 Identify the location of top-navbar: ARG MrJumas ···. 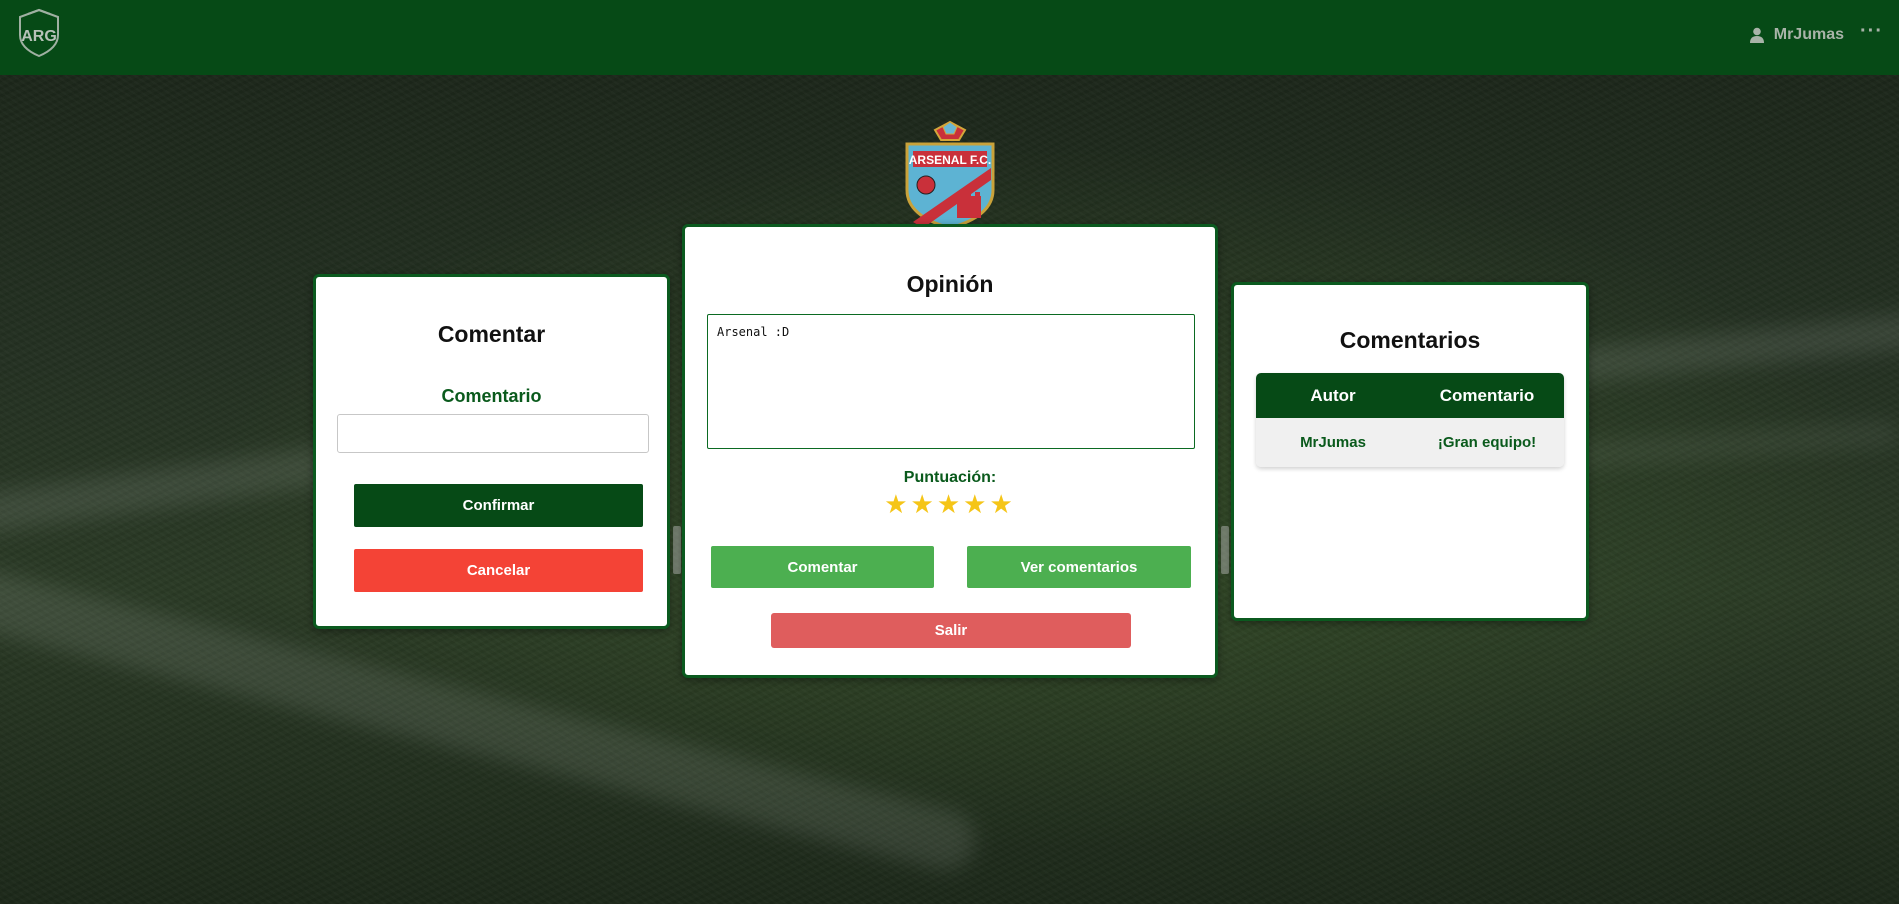
(949, 37).